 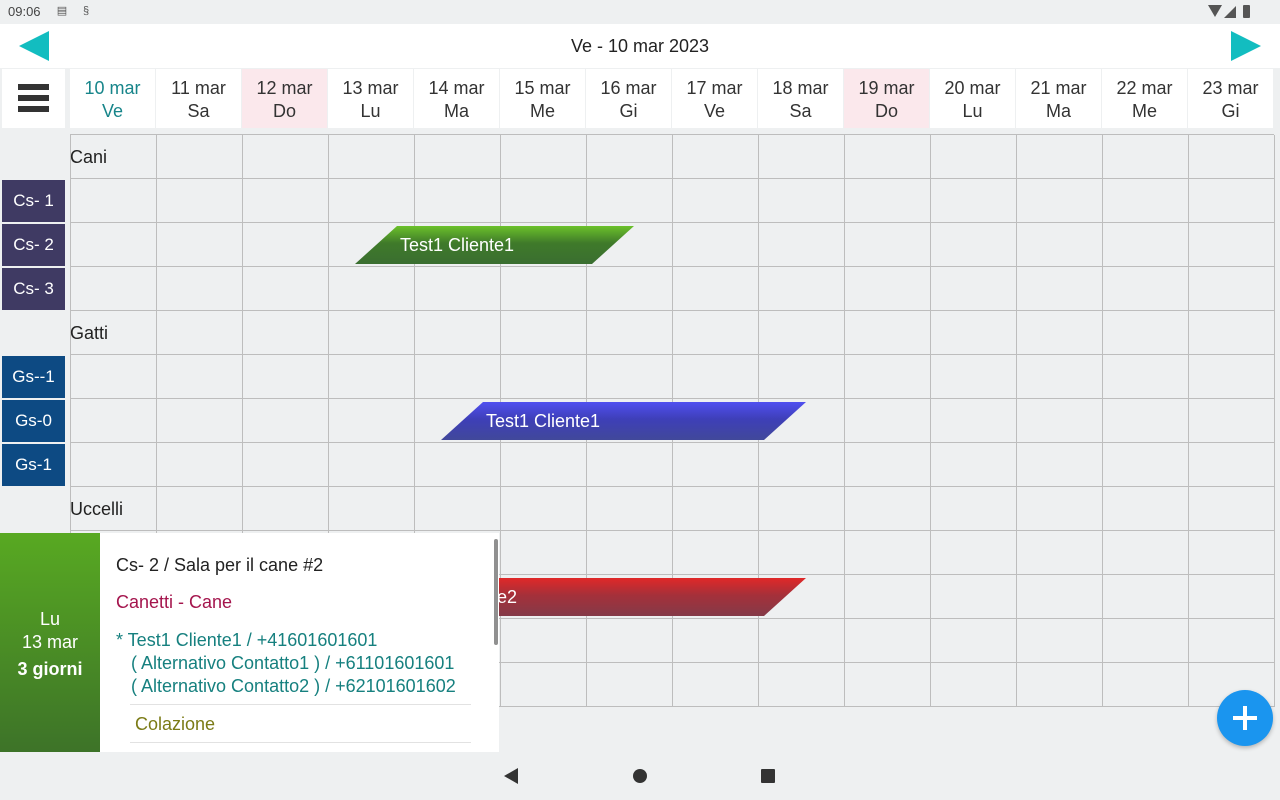 I want to click on date-cell: 13 mar Lu, so click(x=370, y=98).